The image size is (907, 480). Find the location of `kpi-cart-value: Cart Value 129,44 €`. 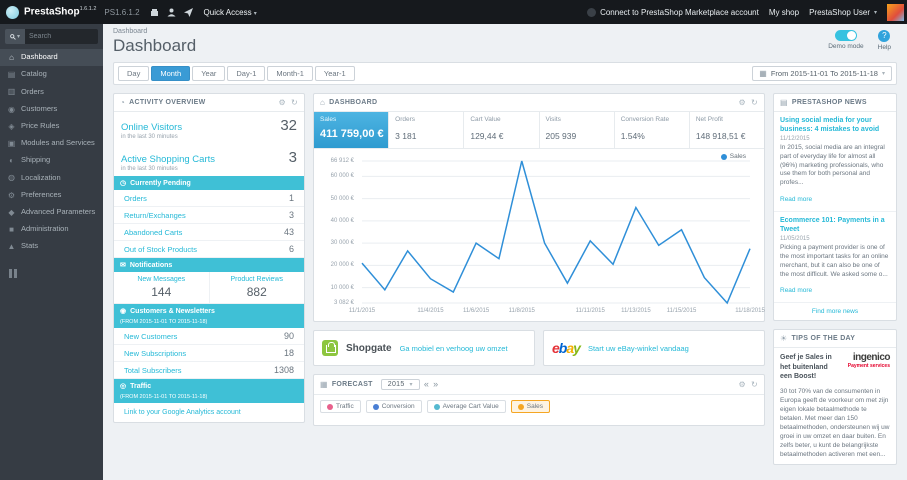

kpi-cart-value: Cart Value 129,44 € is located at coordinates (502, 130).